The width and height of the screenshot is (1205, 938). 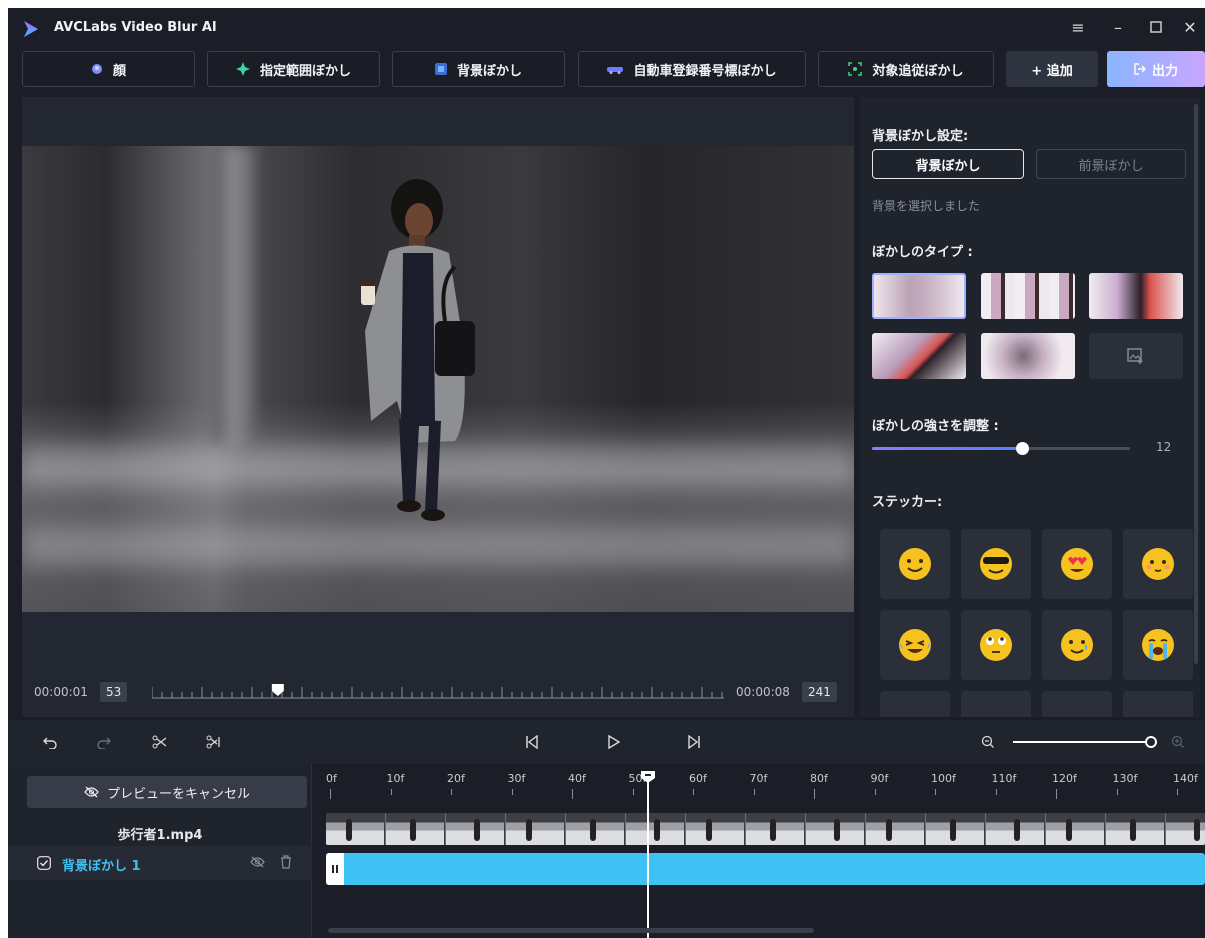 I want to click on blur-type-gaussian, so click(x=919, y=296).